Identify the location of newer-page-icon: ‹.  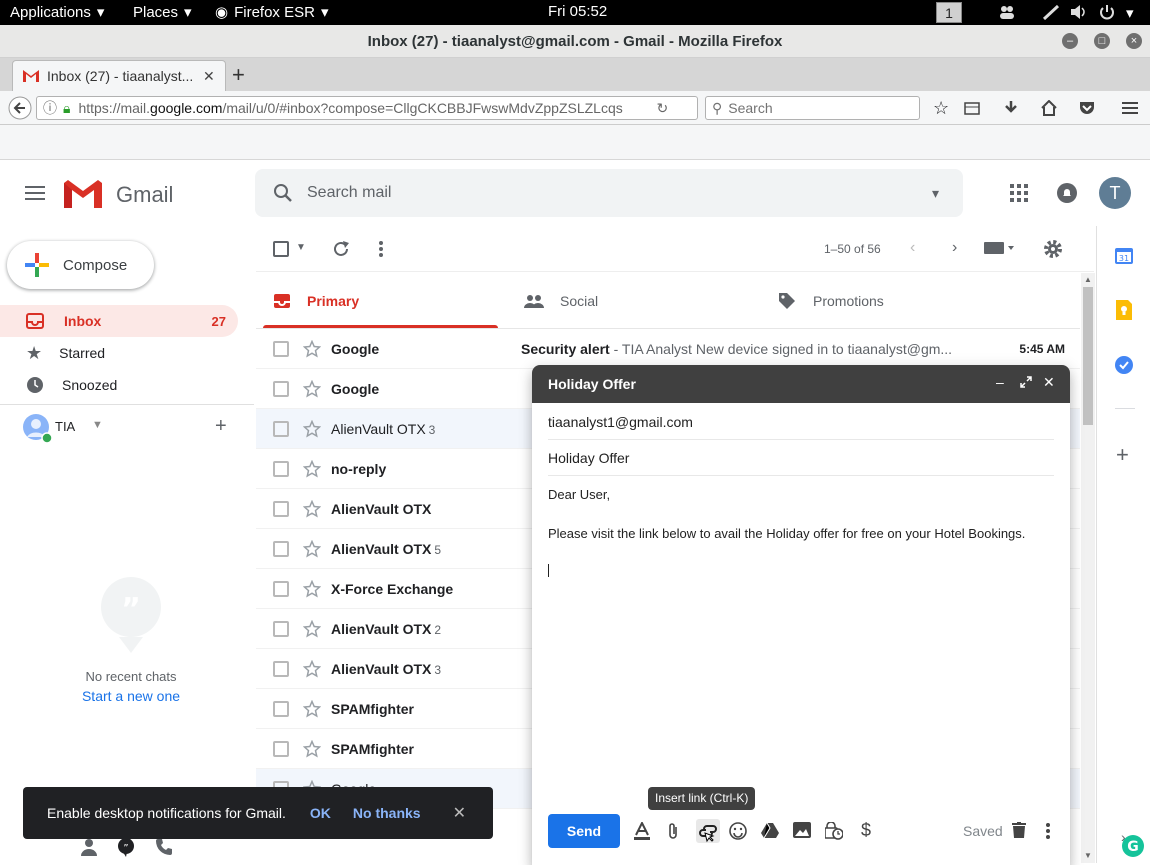
(912, 248).